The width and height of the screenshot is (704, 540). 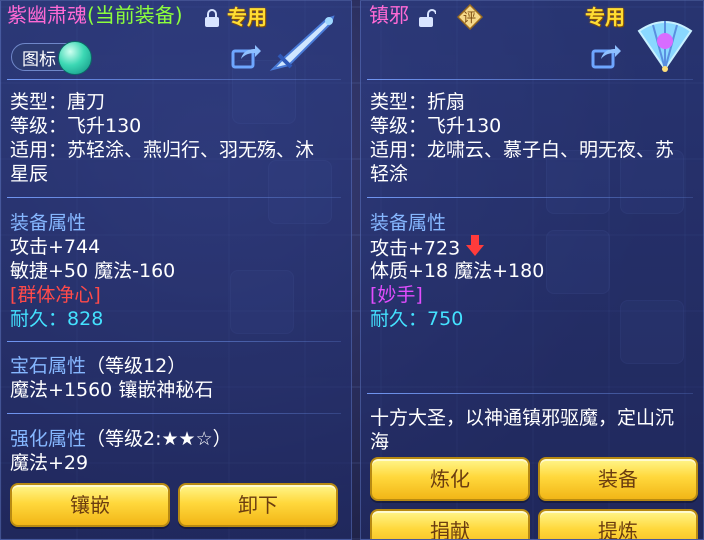 I want to click on lock-open-icon, so click(x=427, y=20).